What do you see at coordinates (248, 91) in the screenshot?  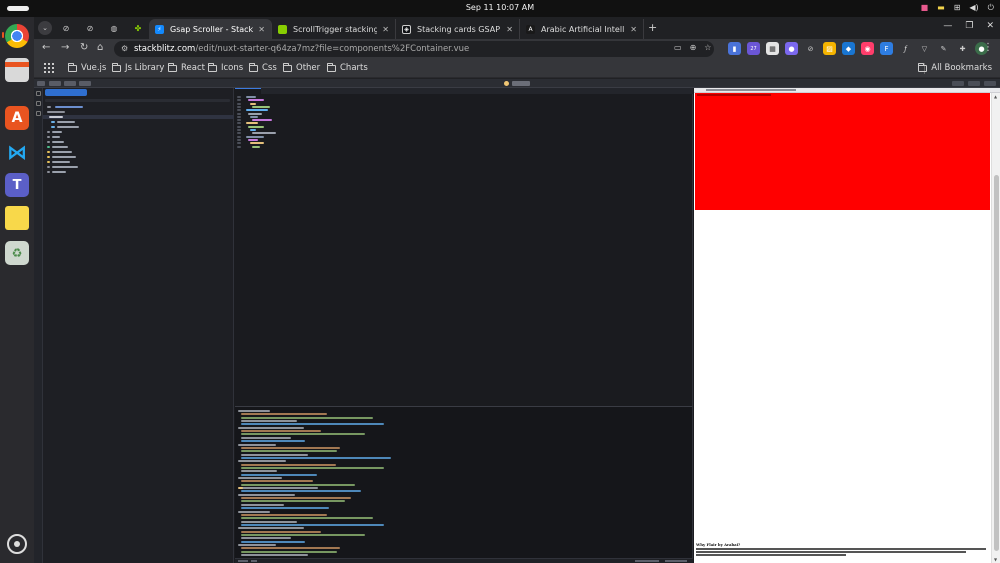 I see `editor-tab-container-vue` at bounding box center [248, 91].